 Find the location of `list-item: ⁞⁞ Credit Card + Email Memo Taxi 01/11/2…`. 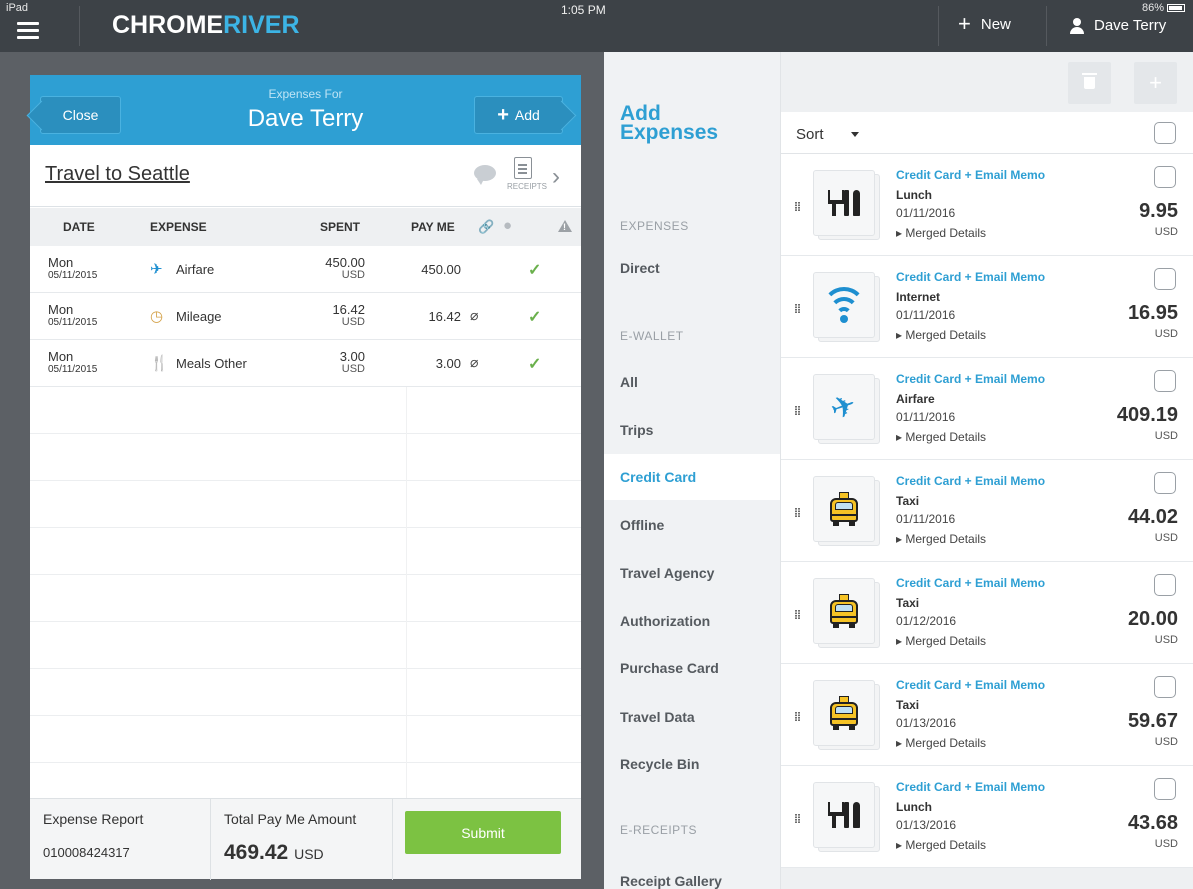

list-item: ⁞⁞ Credit Card + Email Memo Taxi 01/11/2… is located at coordinates (987, 511).